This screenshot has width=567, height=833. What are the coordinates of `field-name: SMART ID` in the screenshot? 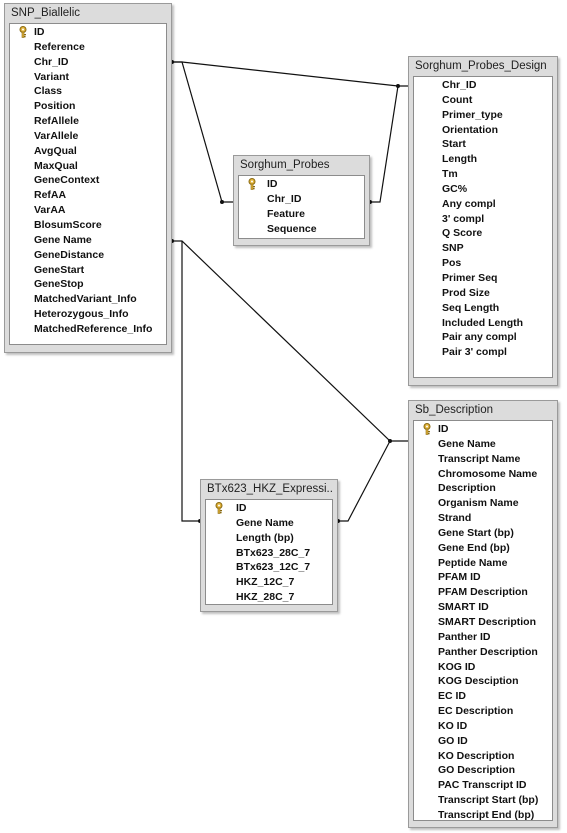 It's located at (463, 607).